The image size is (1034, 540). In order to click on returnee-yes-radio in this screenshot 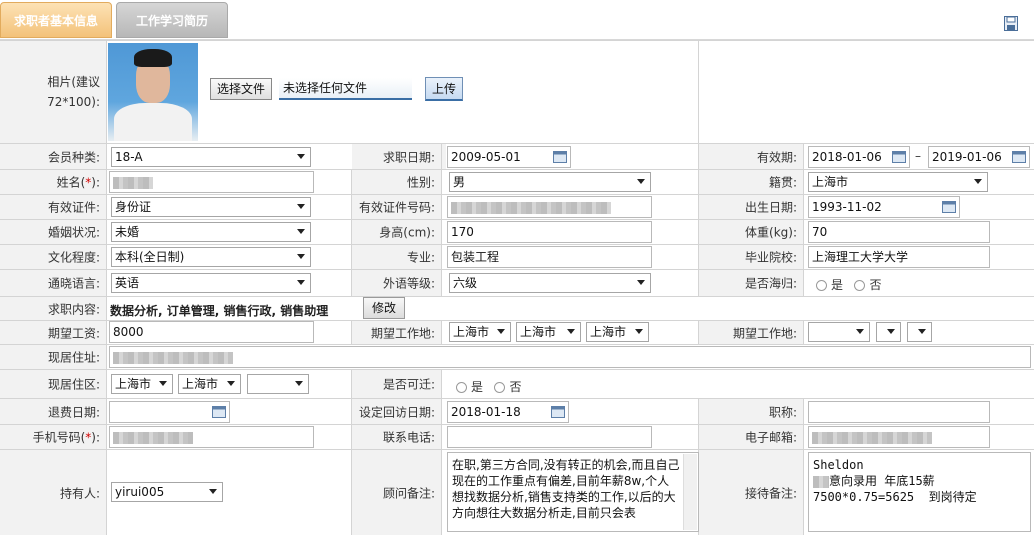, I will do `click(821, 285)`.